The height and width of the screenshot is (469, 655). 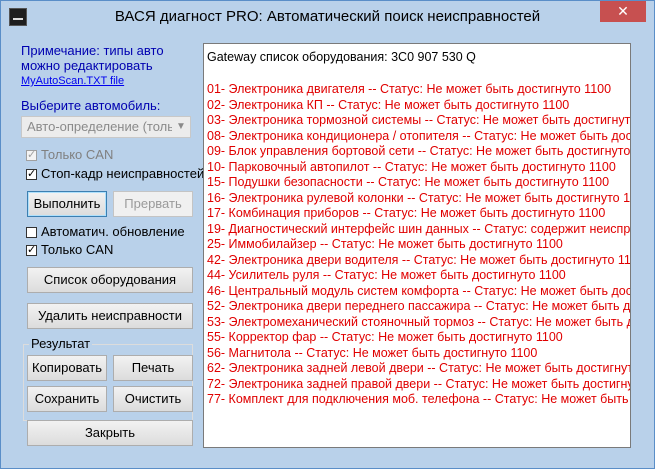 What do you see at coordinates (77, 154) in the screenshot?
I see `only-can-label-1: Только CAN` at bounding box center [77, 154].